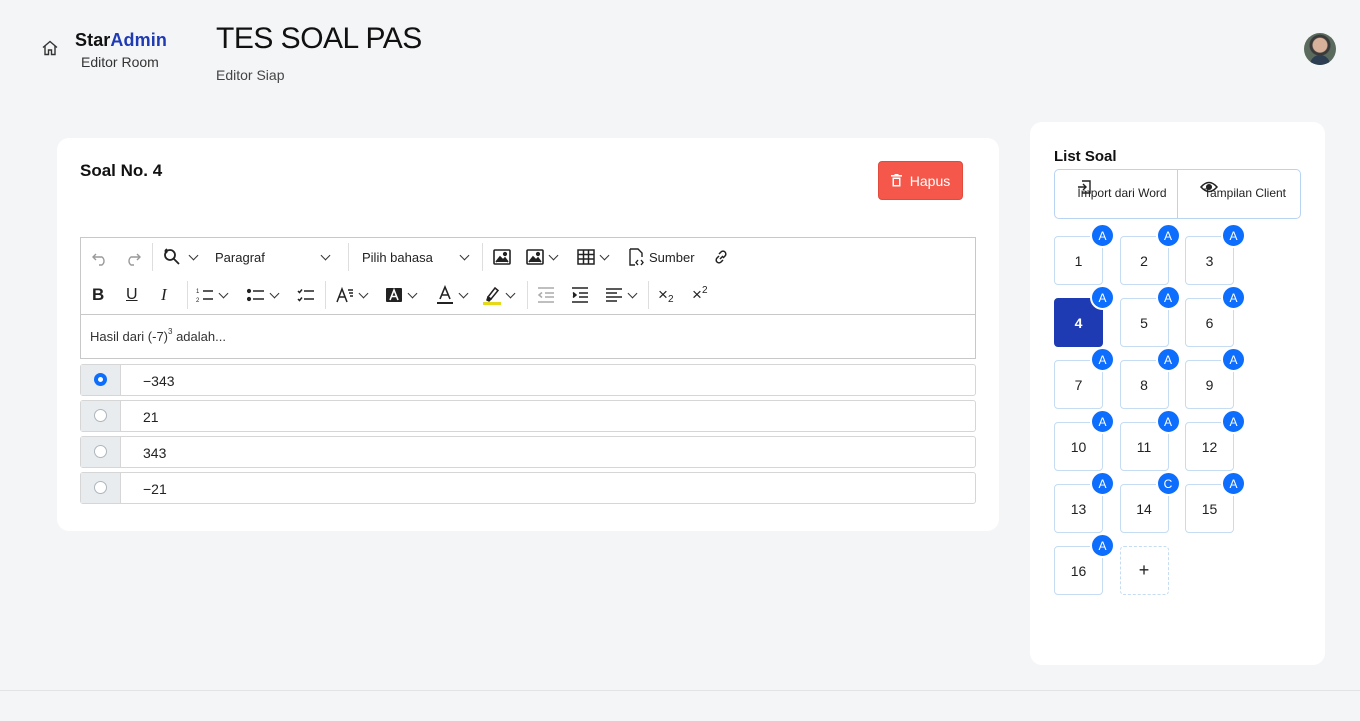 This screenshot has width=1360, height=721. Describe the element at coordinates (198, 301) in the screenshot. I see `svg-text: 2` at that location.